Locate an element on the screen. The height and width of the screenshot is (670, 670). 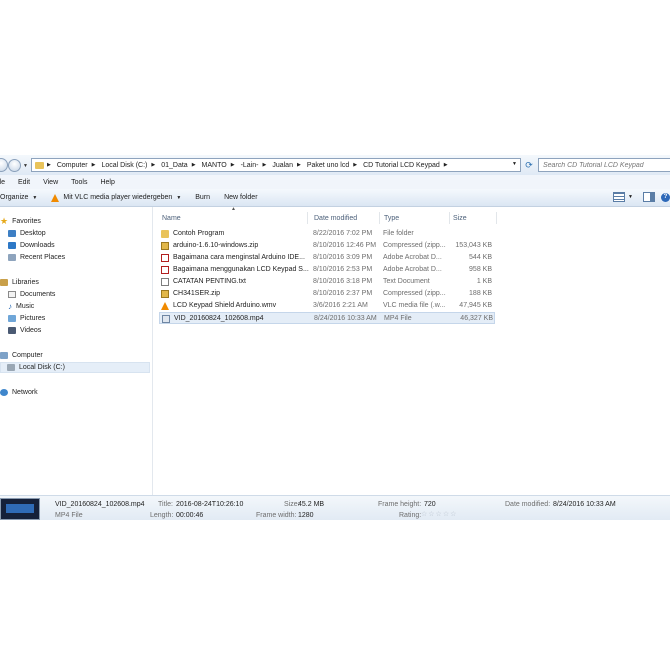
details-title-label: Title: is located at coordinates (165, 504).